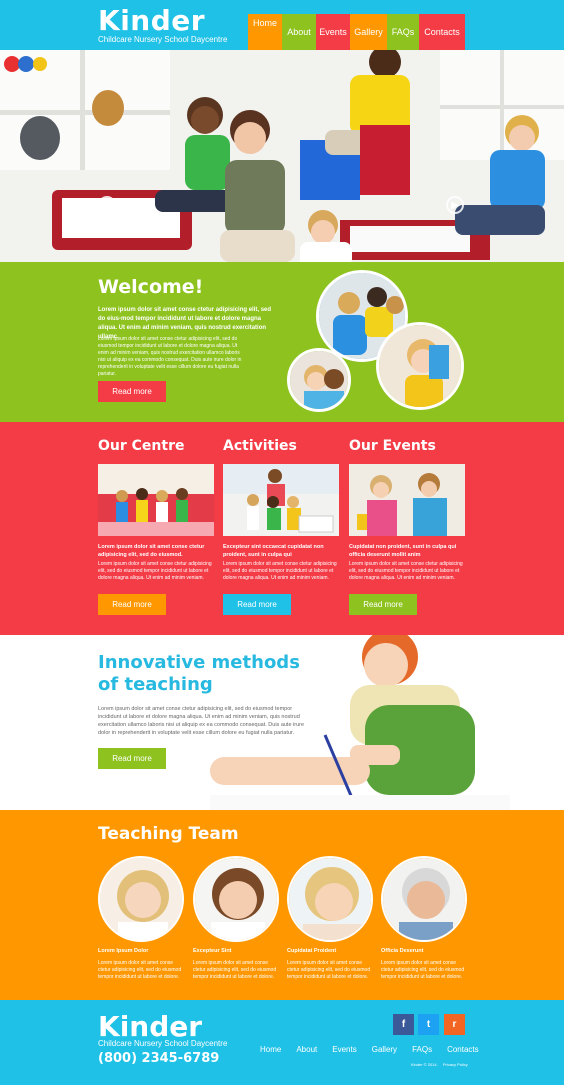  What do you see at coordinates (299, 32) in the screenshot?
I see `nav-item-about: About` at bounding box center [299, 32].